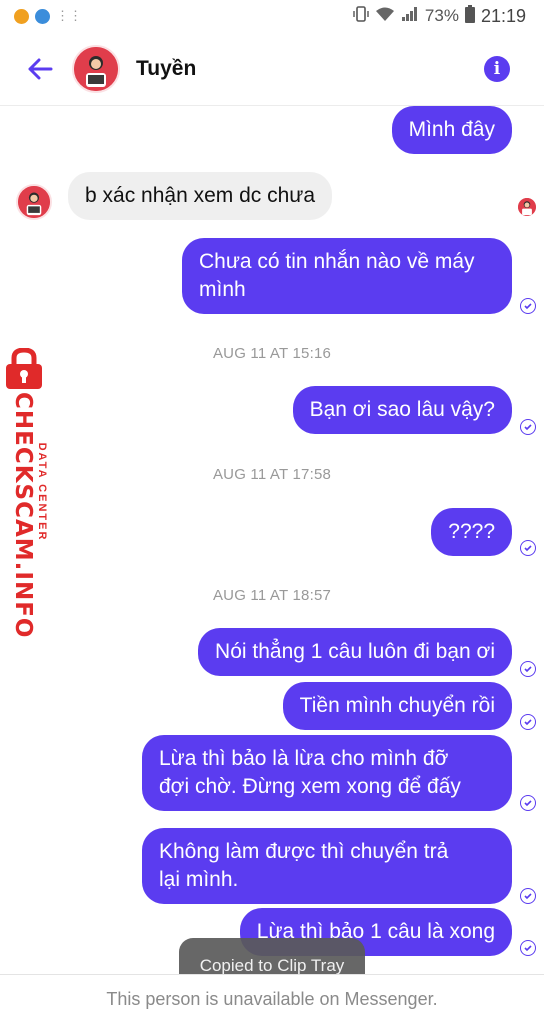 Image resolution: width=544 pixels, height=1024 pixels. I want to click on arrow-left-icon, so click(40, 68).